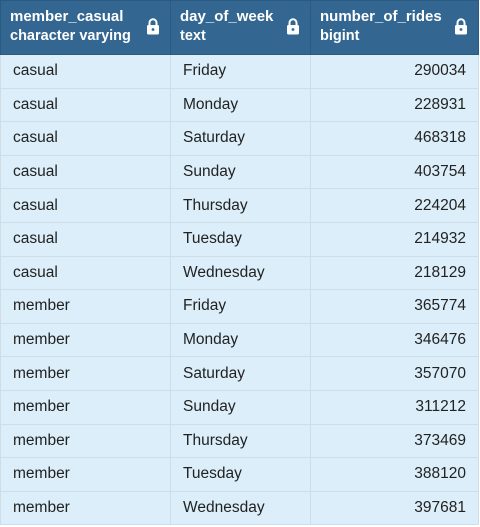 The width and height of the screenshot is (480, 527). I want to click on cell-number-of-rides: 397681, so click(394, 508).